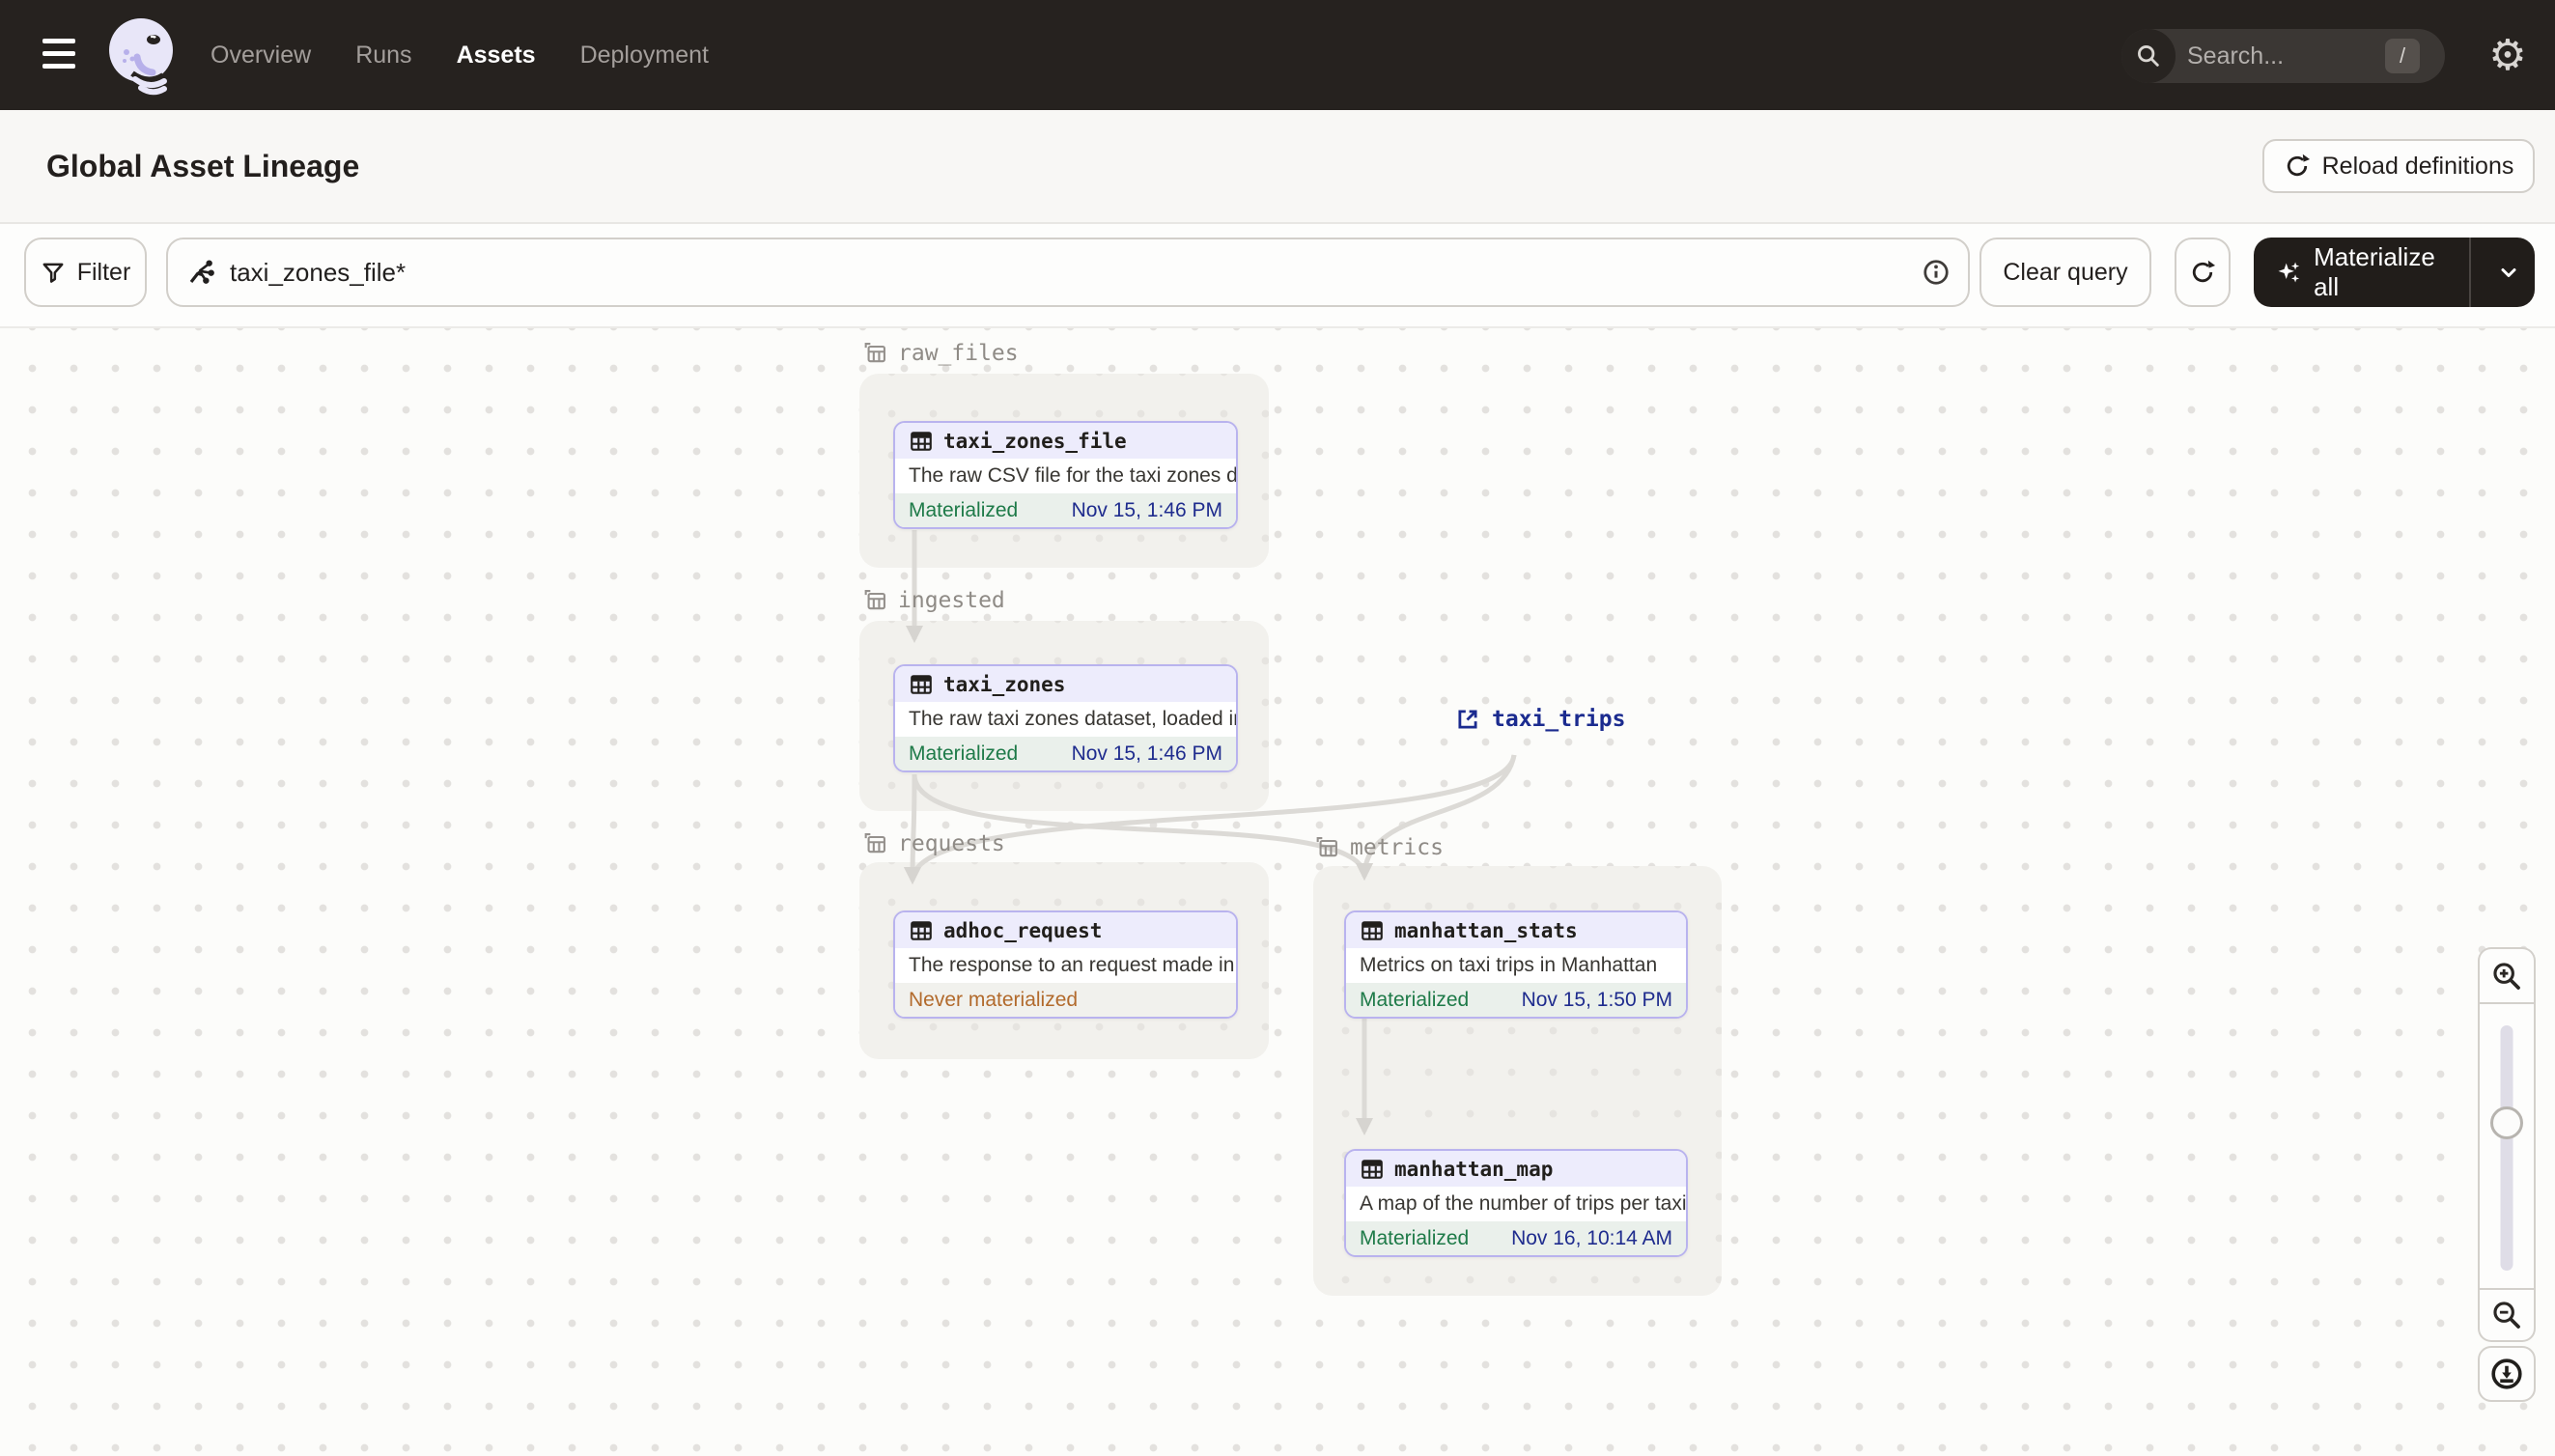 Image resolution: width=2555 pixels, height=1456 pixels. What do you see at coordinates (2289, 273) in the screenshot?
I see `sparkle-icon` at bounding box center [2289, 273].